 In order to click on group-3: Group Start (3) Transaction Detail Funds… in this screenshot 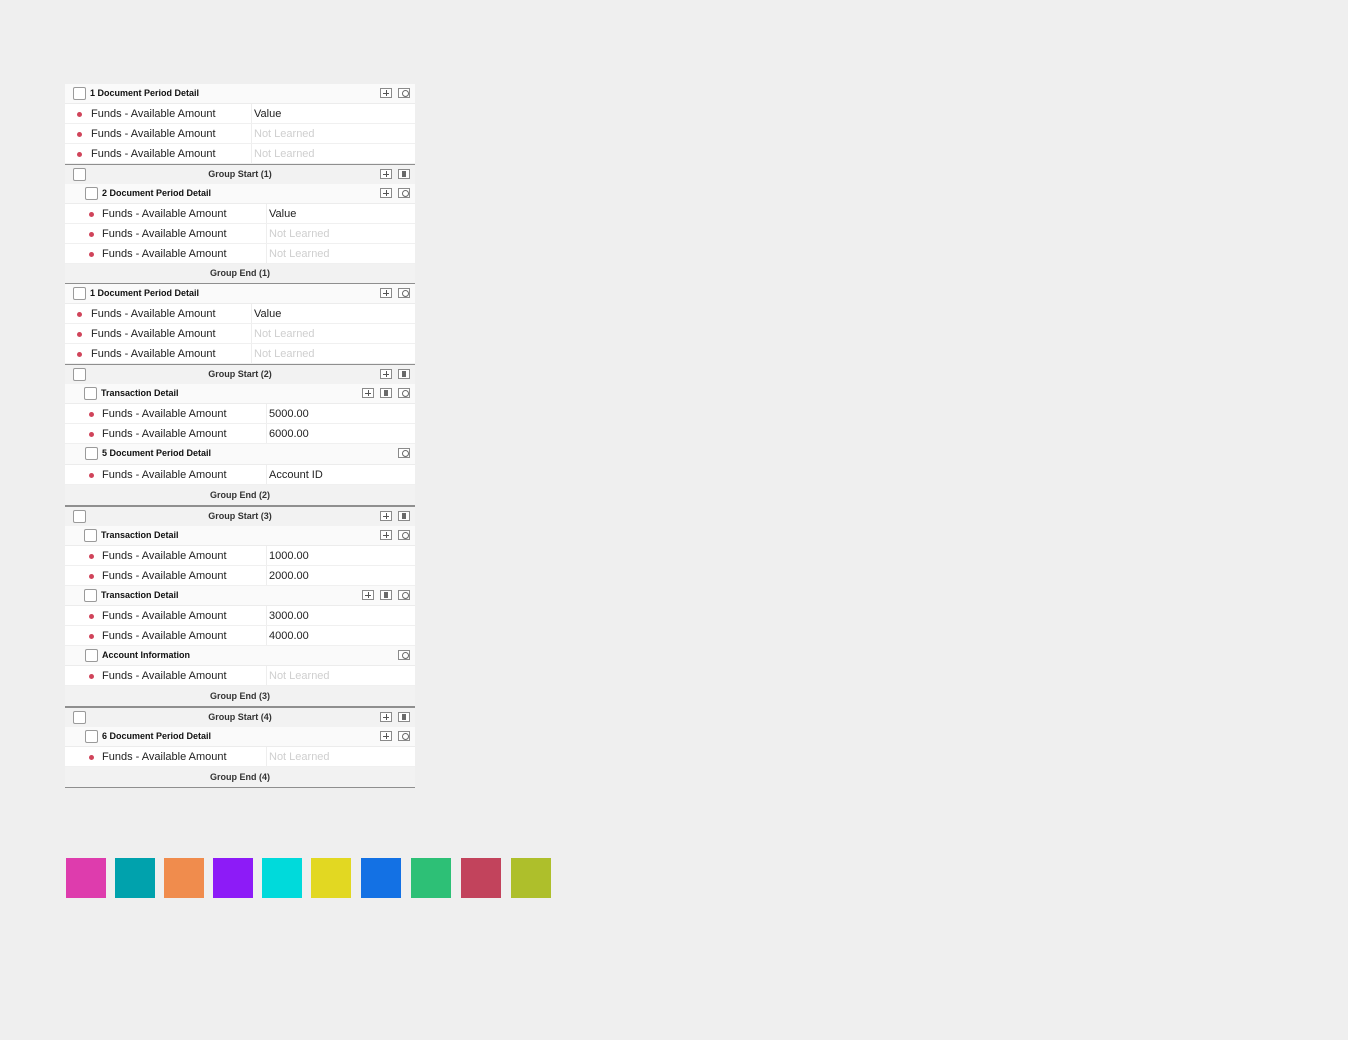, I will do `click(240, 606)`.